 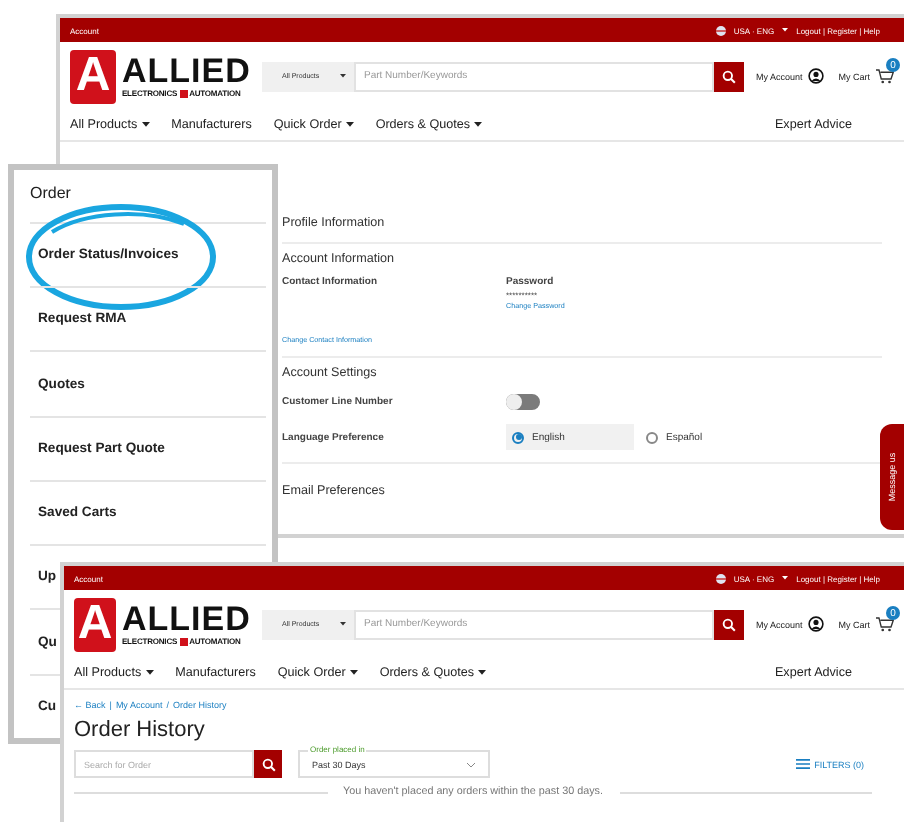 I want to click on chevron-down-icon, so click(x=471, y=764).